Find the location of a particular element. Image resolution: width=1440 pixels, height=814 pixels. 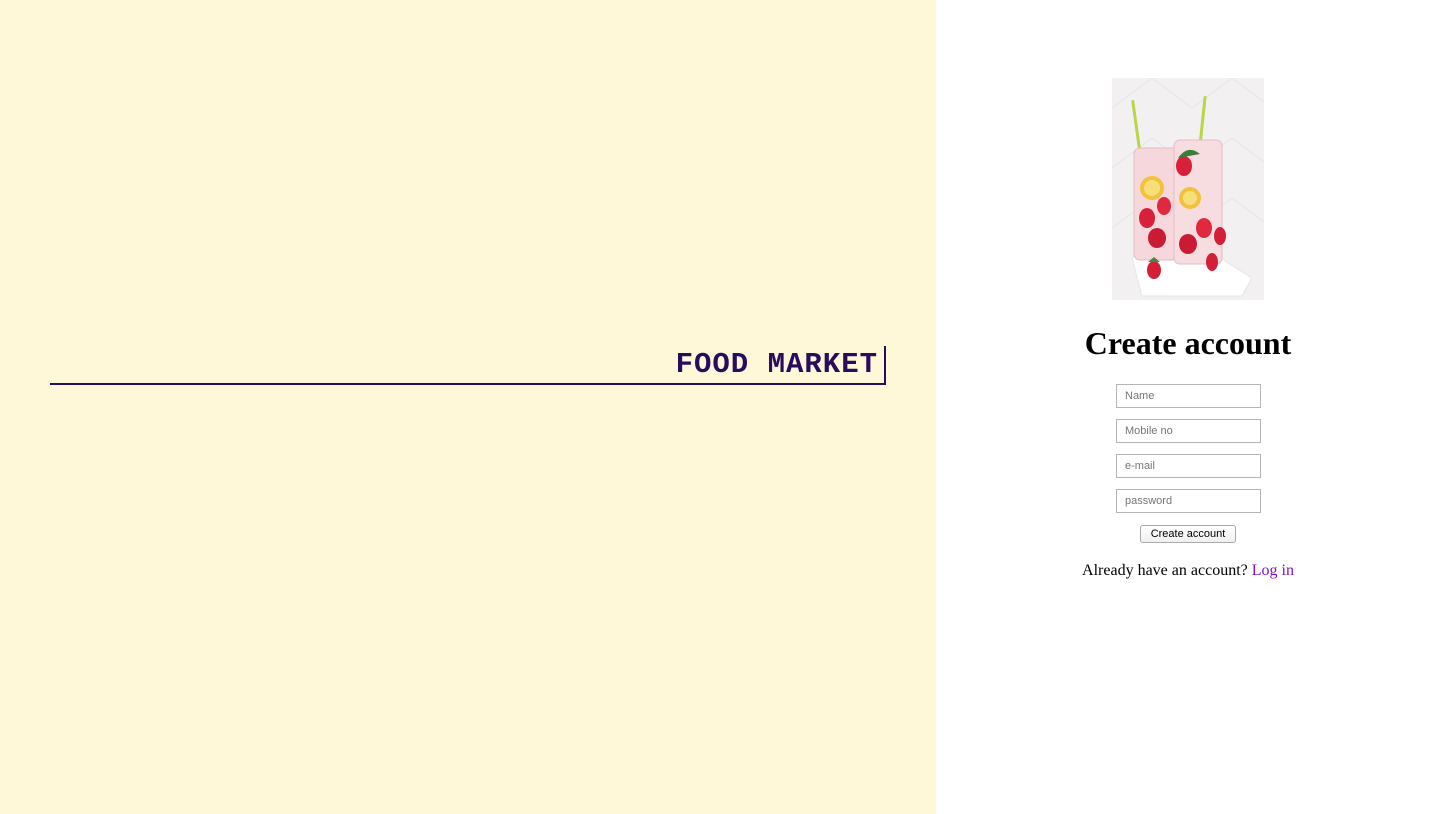

login-link: Log in is located at coordinates (1273, 570).